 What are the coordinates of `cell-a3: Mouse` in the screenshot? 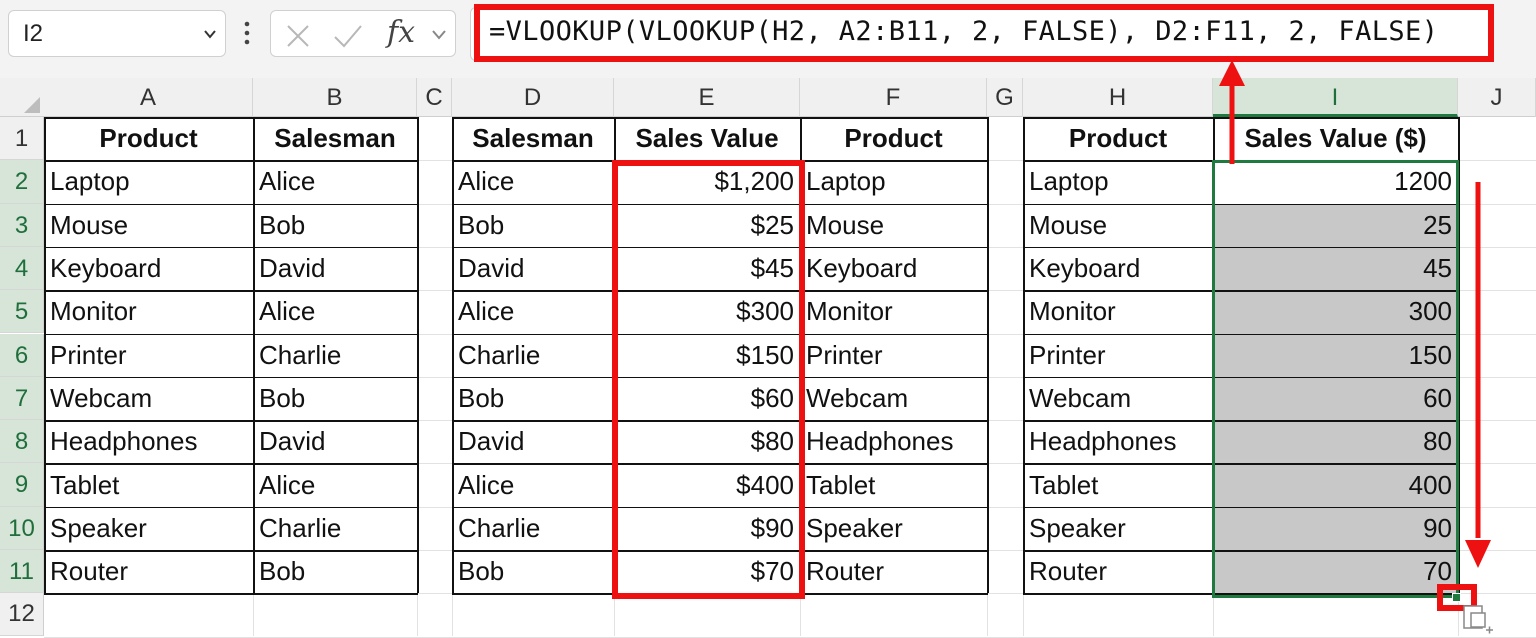 It's located at (148, 225).